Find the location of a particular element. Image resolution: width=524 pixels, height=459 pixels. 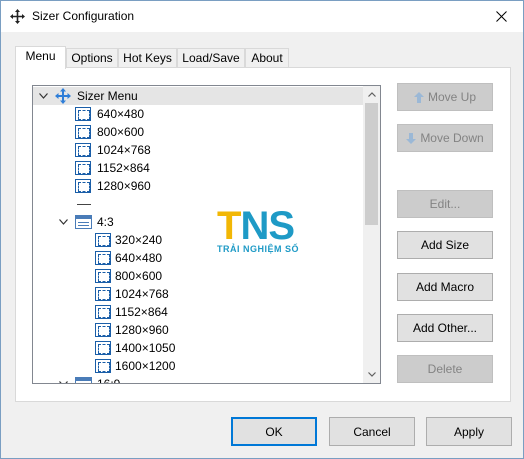

tree-item: 320×240 is located at coordinates (198, 240).